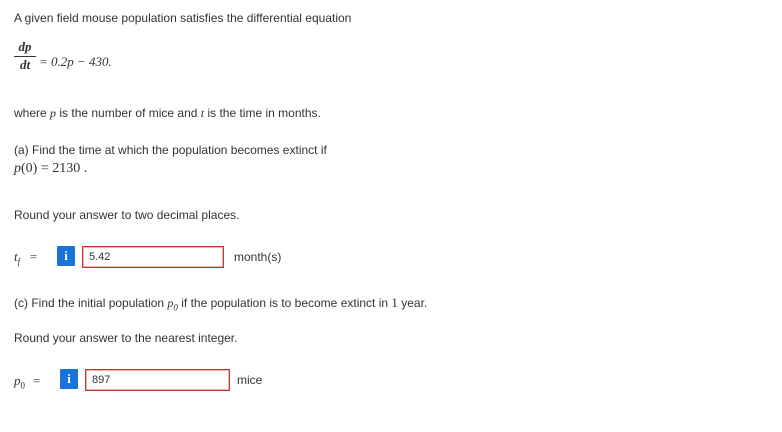 Image resolution: width=782 pixels, height=432 pixels. Describe the element at coordinates (32, 113) in the screenshot. I see `where-pre: where` at that location.